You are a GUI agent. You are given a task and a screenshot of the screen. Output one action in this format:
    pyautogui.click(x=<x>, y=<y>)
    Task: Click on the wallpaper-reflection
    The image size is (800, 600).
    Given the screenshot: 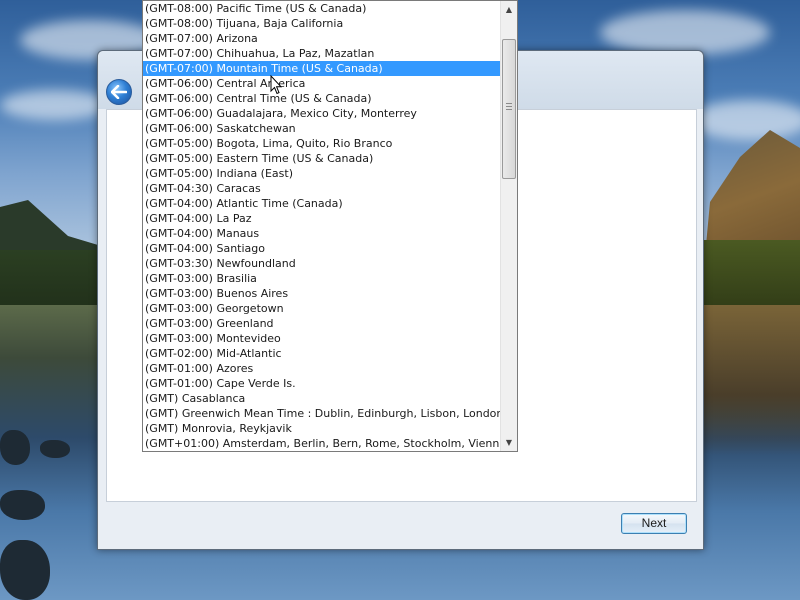 What is the action you would take?
    pyautogui.click(x=750, y=380)
    